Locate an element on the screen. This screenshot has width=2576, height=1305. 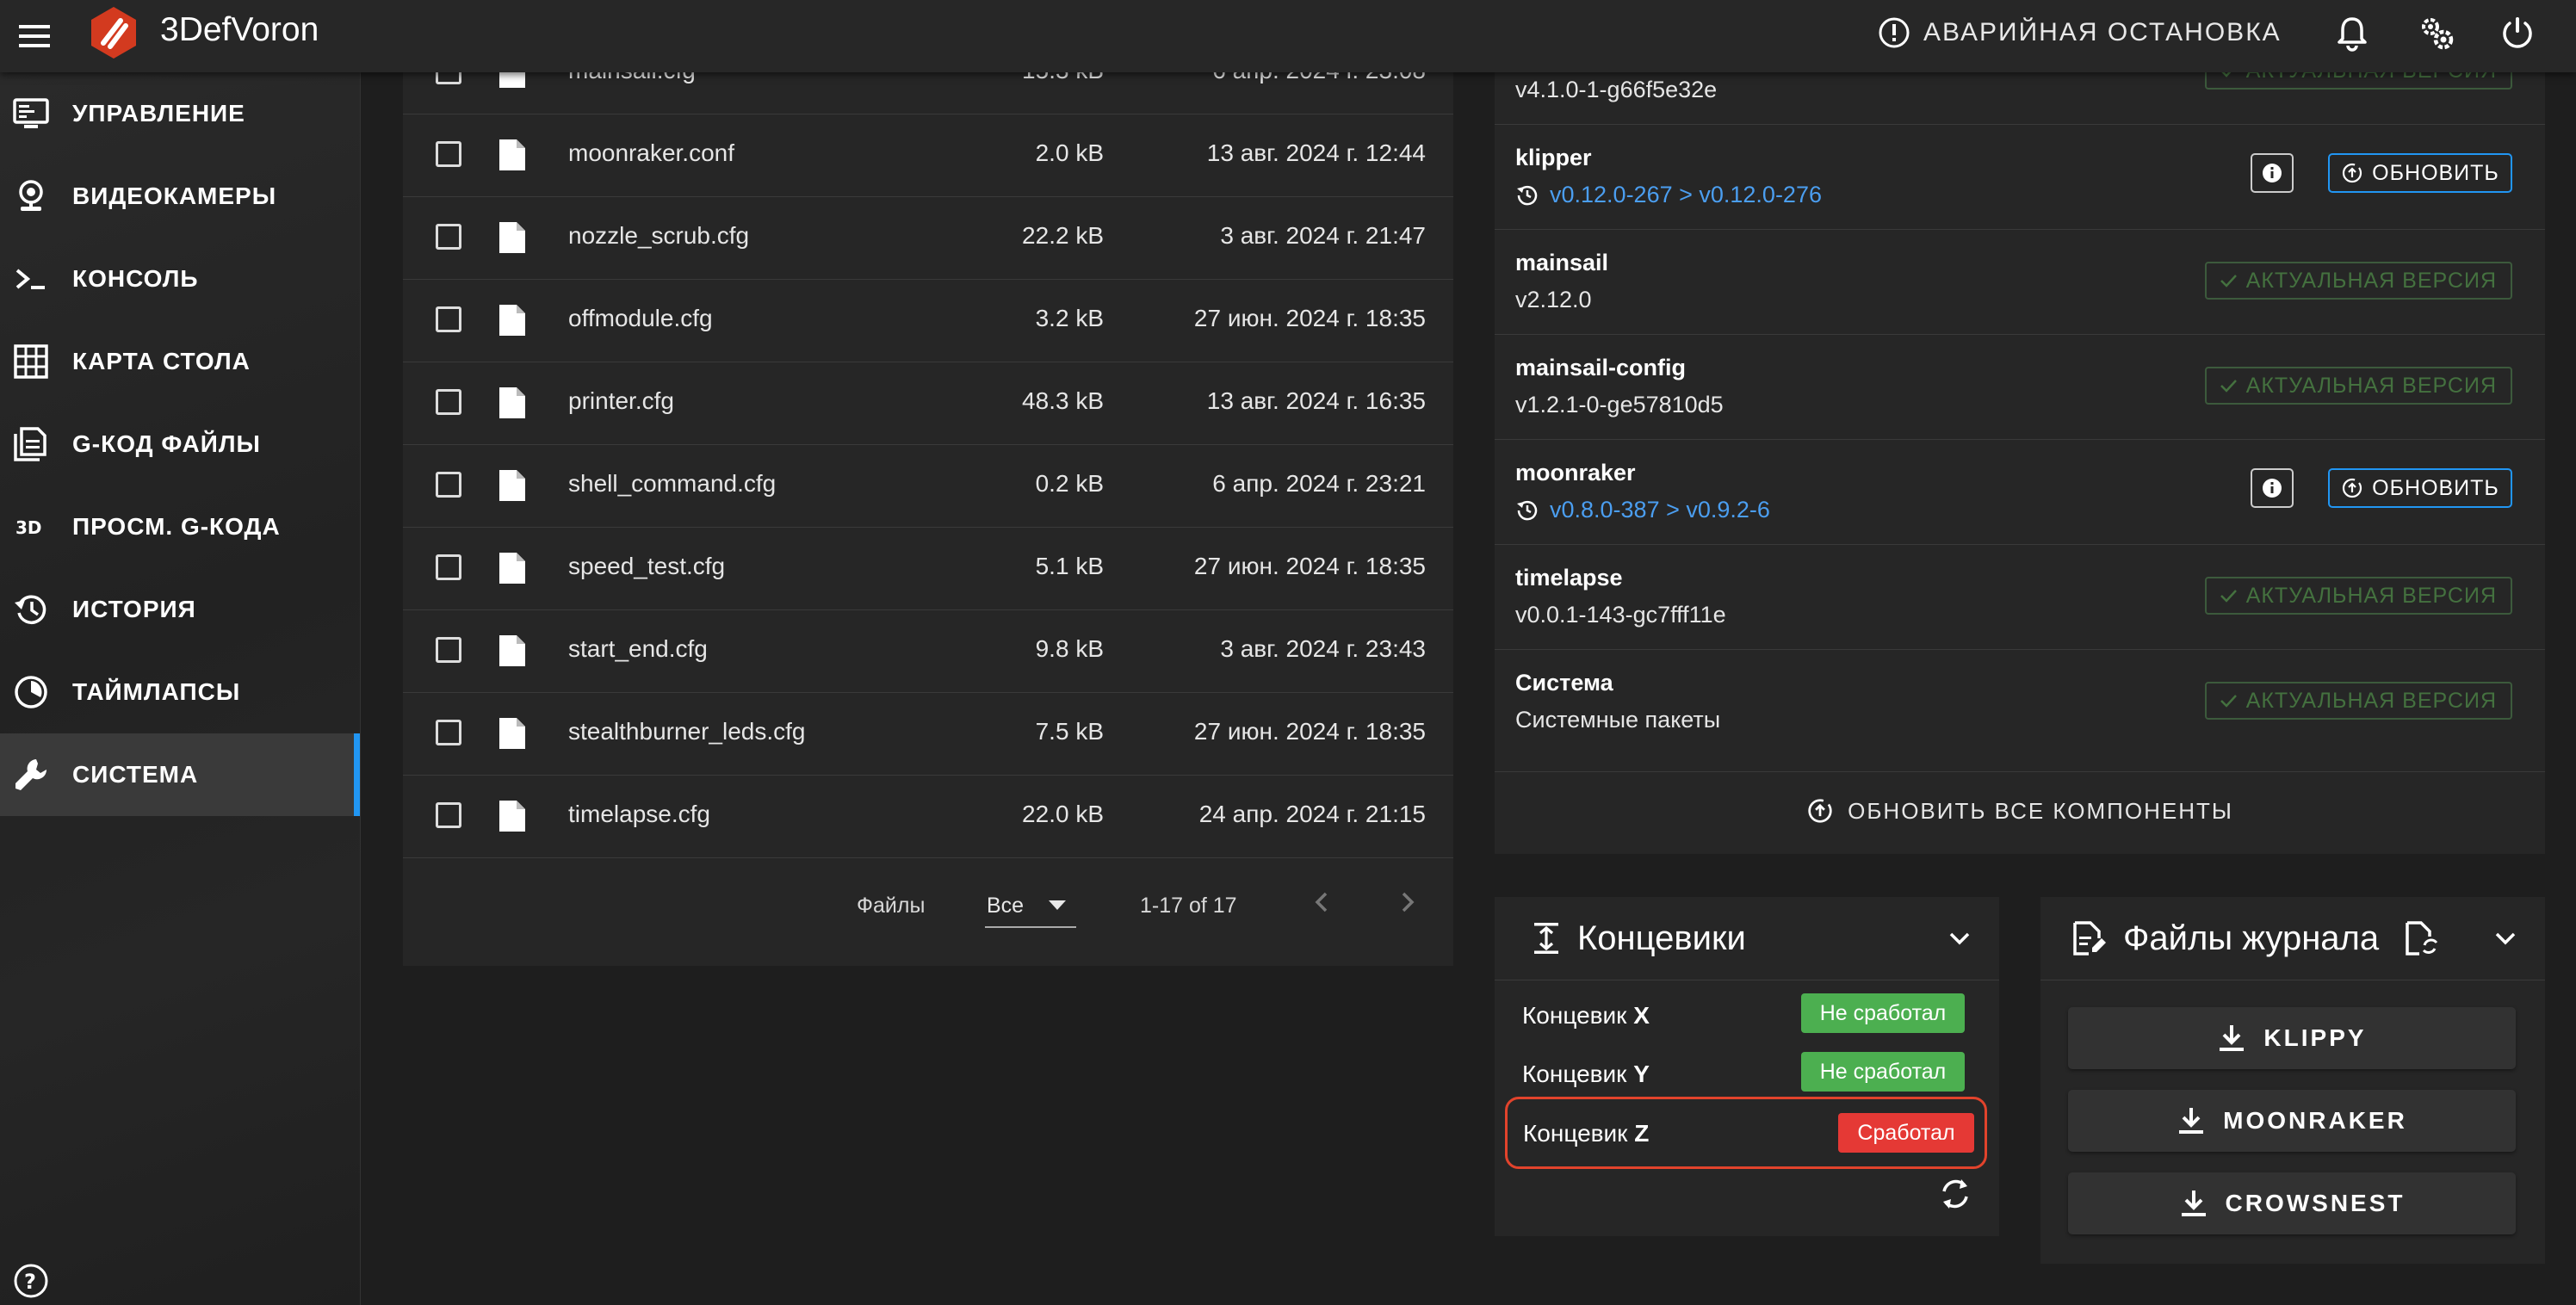
file-modified: 6 апр. 2024 г. 23:21 is located at coordinates (1319, 484).